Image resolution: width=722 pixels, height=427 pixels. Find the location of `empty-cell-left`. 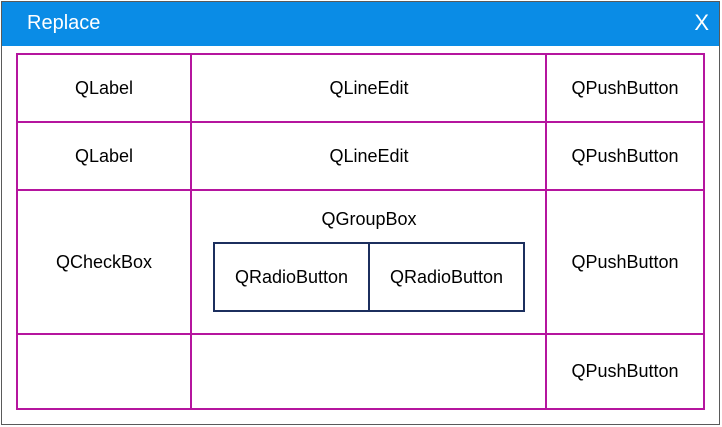

empty-cell-left is located at coordinates (104, 371).